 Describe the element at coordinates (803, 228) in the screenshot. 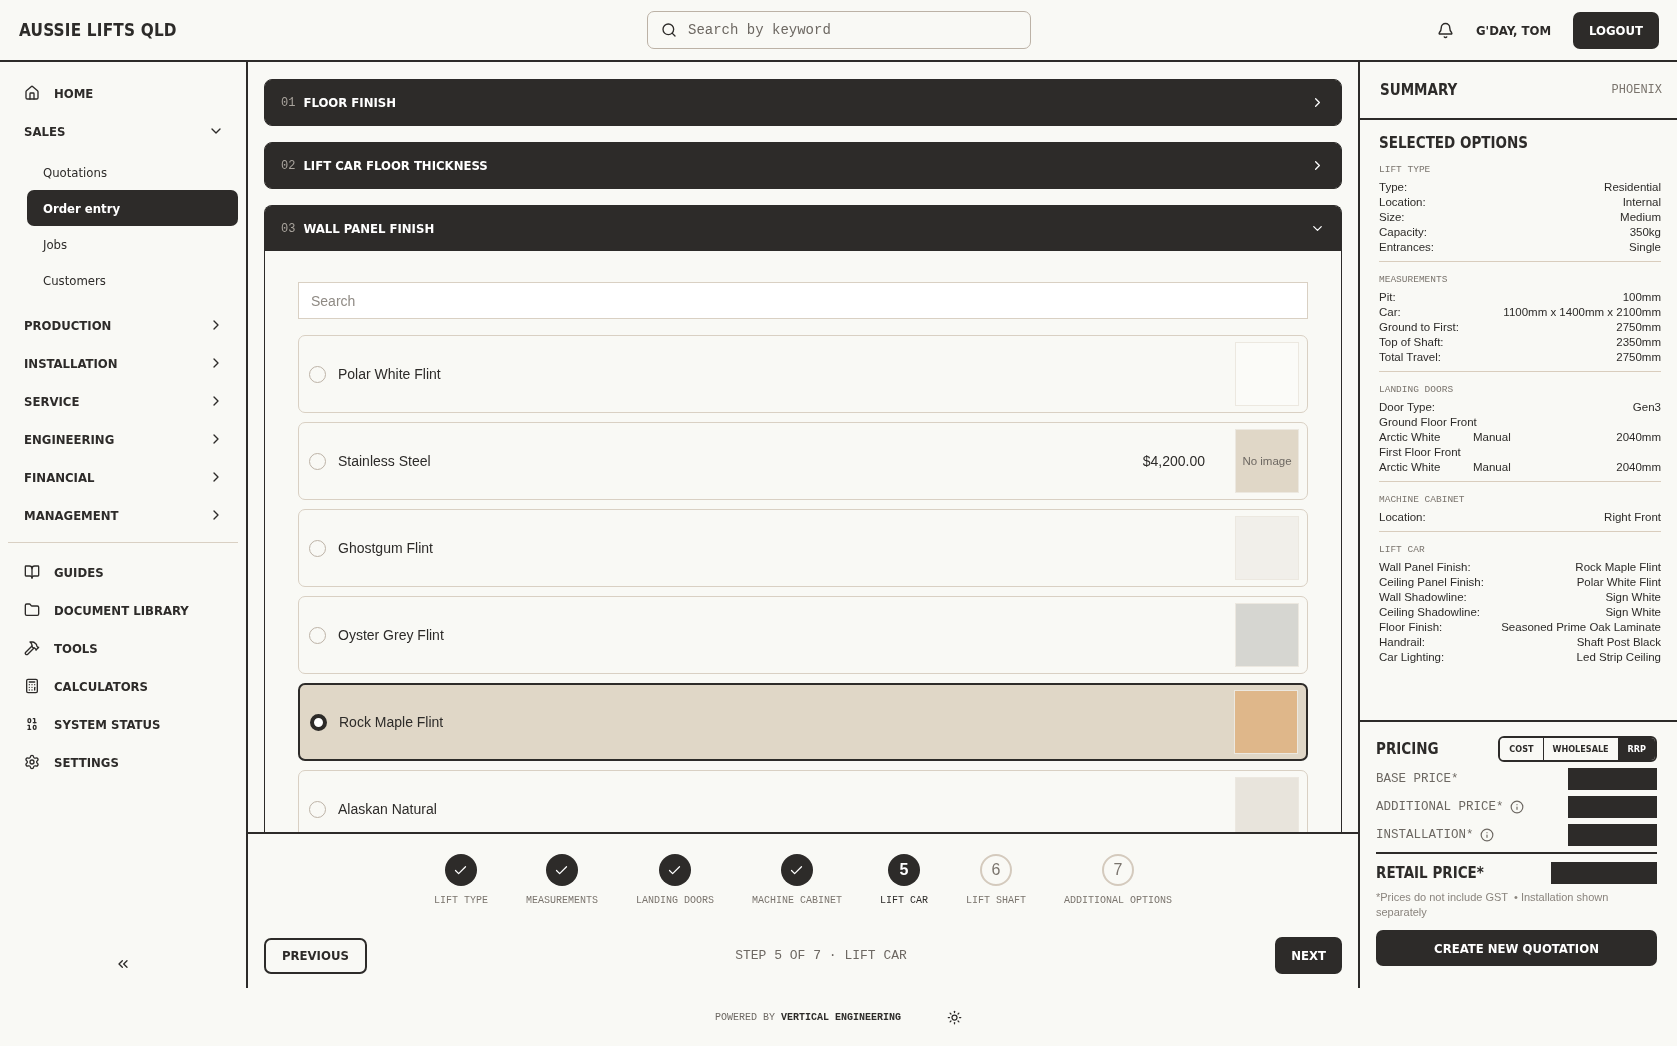

I see `accordion-header: 03 WALL PANEL FINISH` at that location.